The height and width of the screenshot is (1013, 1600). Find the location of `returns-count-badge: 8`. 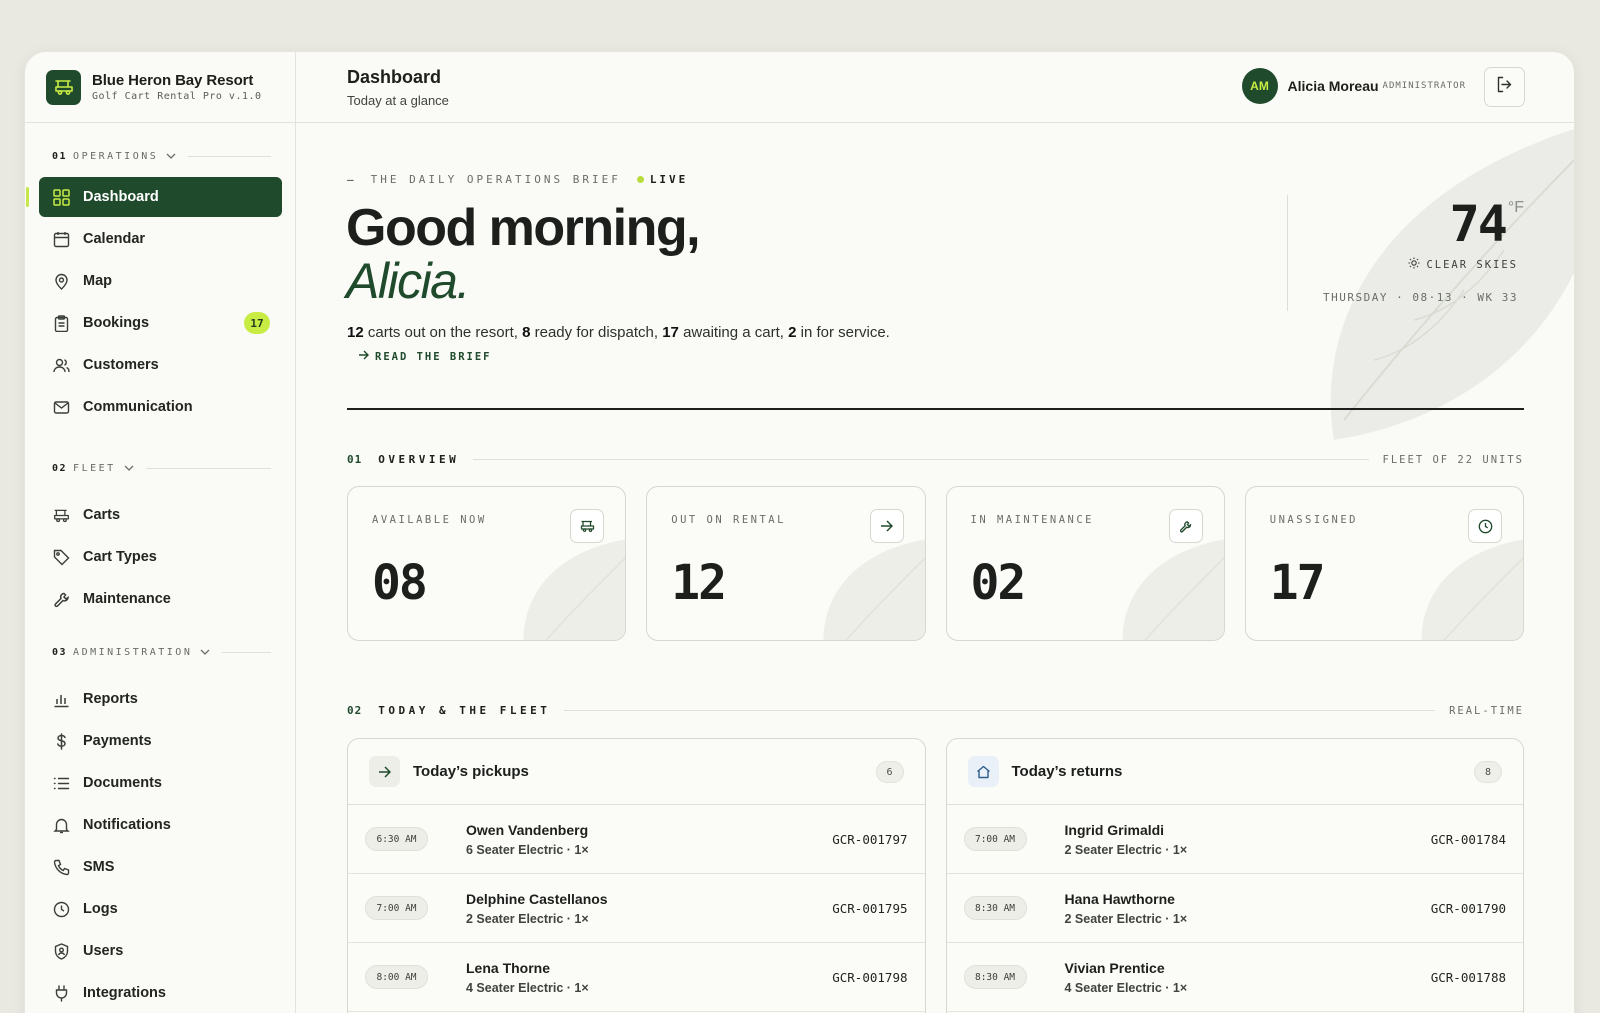

returns-count-badge: 8 is located at coordinates (1488, 772).